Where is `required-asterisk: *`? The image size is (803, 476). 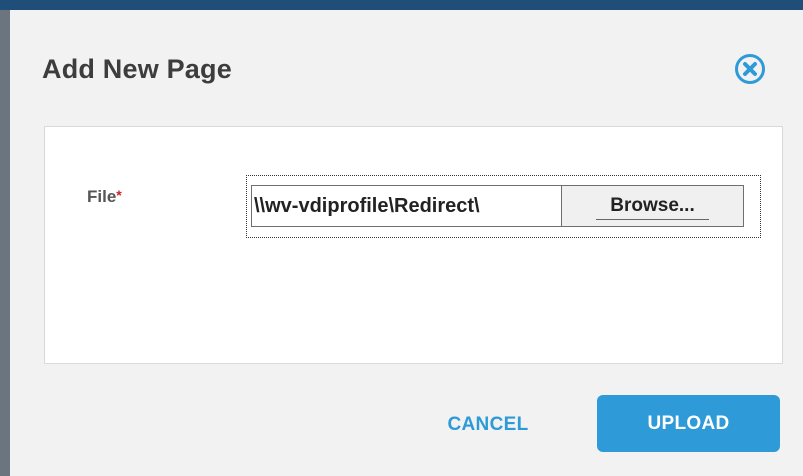 required-asterisk: * is located at coordinates (119, 195).